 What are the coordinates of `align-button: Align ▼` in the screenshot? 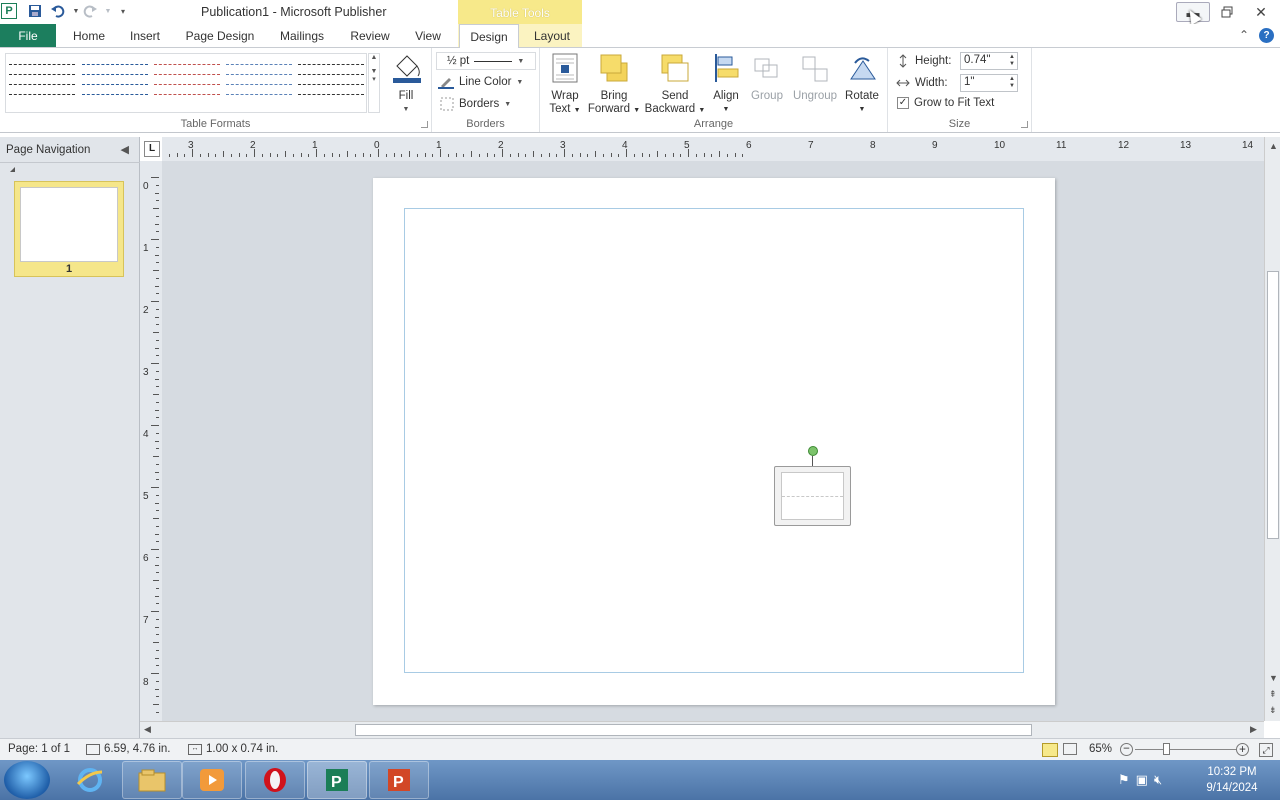 It's located at (726, 84).